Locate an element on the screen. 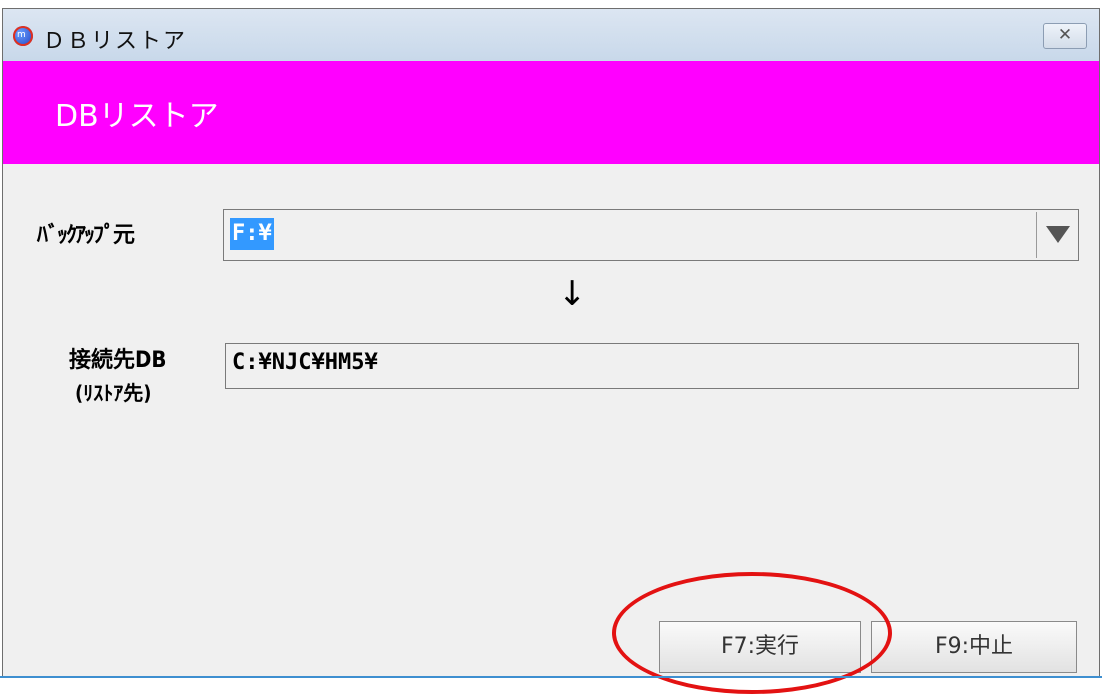 This screenshot has width=1102, height=694. destination-sublabel: (ﾘｽﾄｱ先) is located at coordinates (113, 393).